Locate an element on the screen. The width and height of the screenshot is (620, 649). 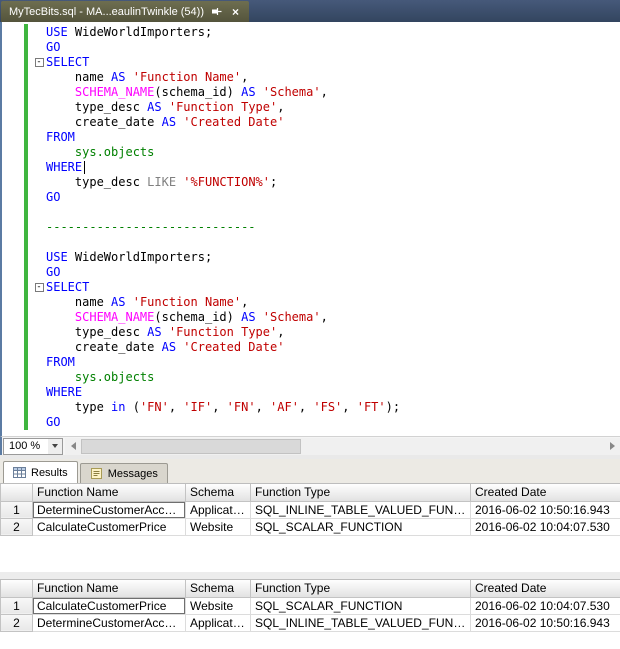
scrollbar-track is located at coordinates (342, 446).